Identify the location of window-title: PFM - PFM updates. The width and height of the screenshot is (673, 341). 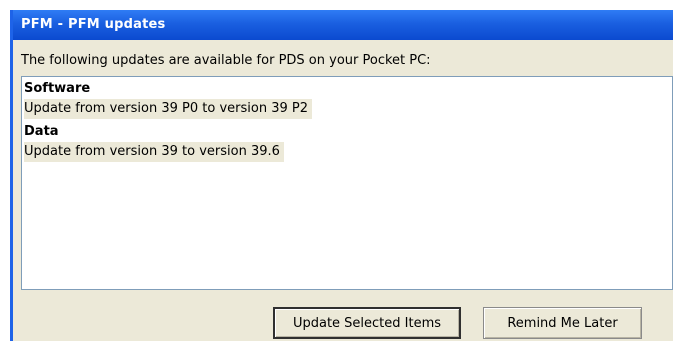
(93, 24).